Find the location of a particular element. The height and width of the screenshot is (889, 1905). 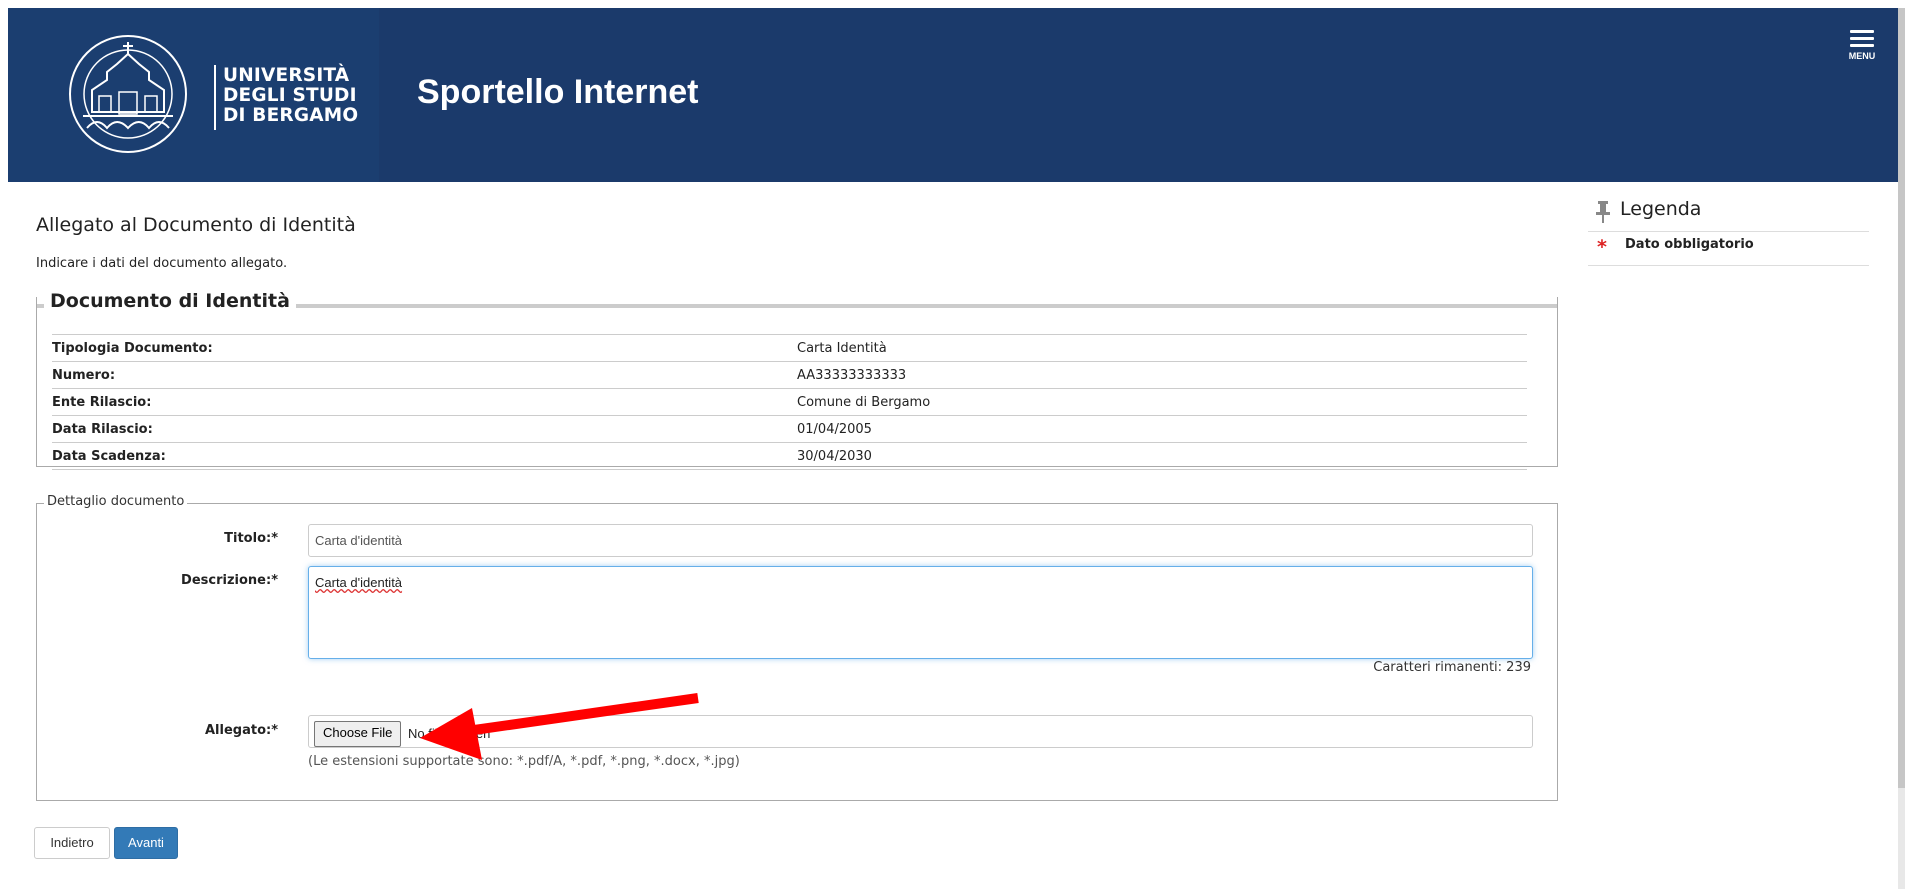

table-row: Numero: AA33333333333 is located at coordinates (789, 375).